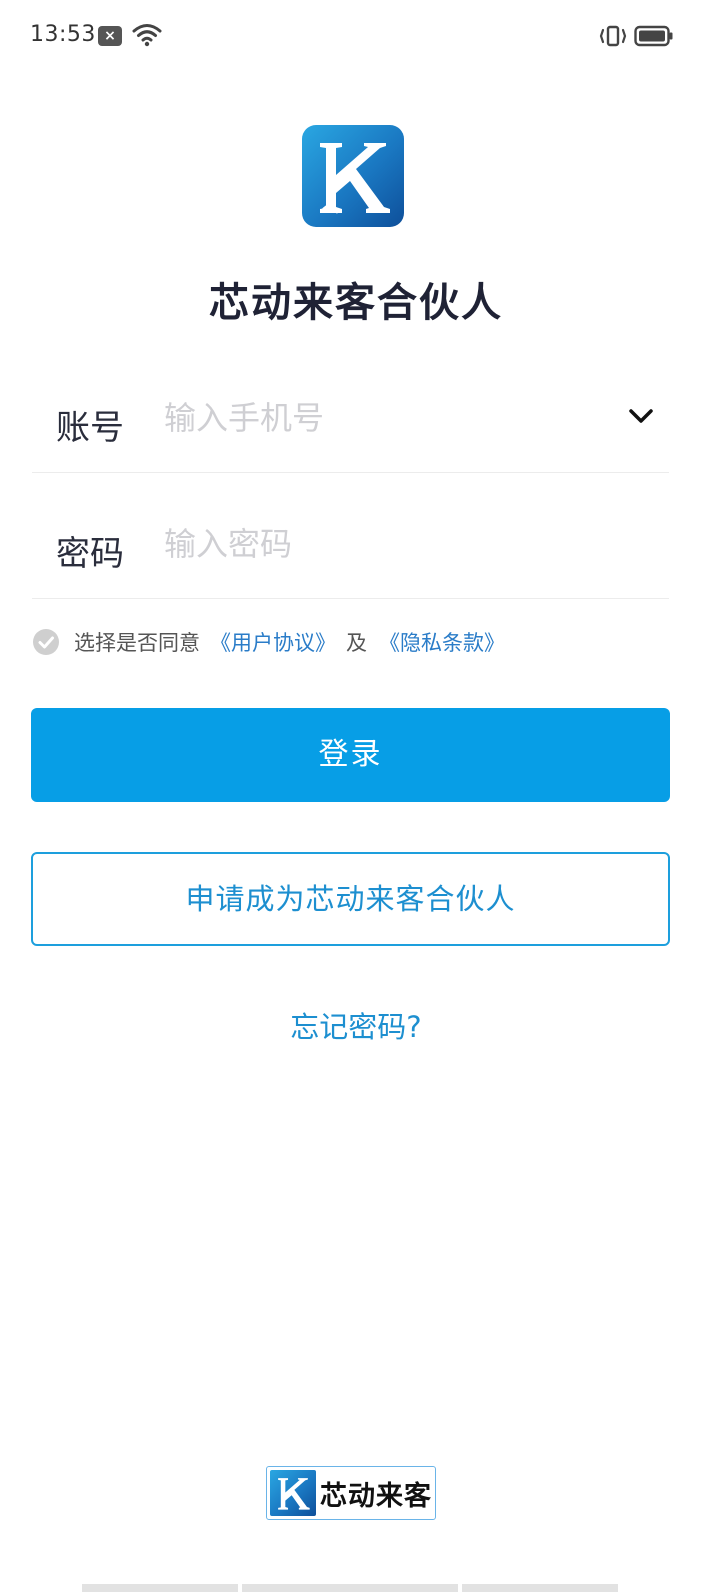 Image resolution: width=712 pixels, height=1592 pixels. I want to click on agreement-row: 选择是否同意 《用户协议》 及 《隐私条款》, so click(268, 642).